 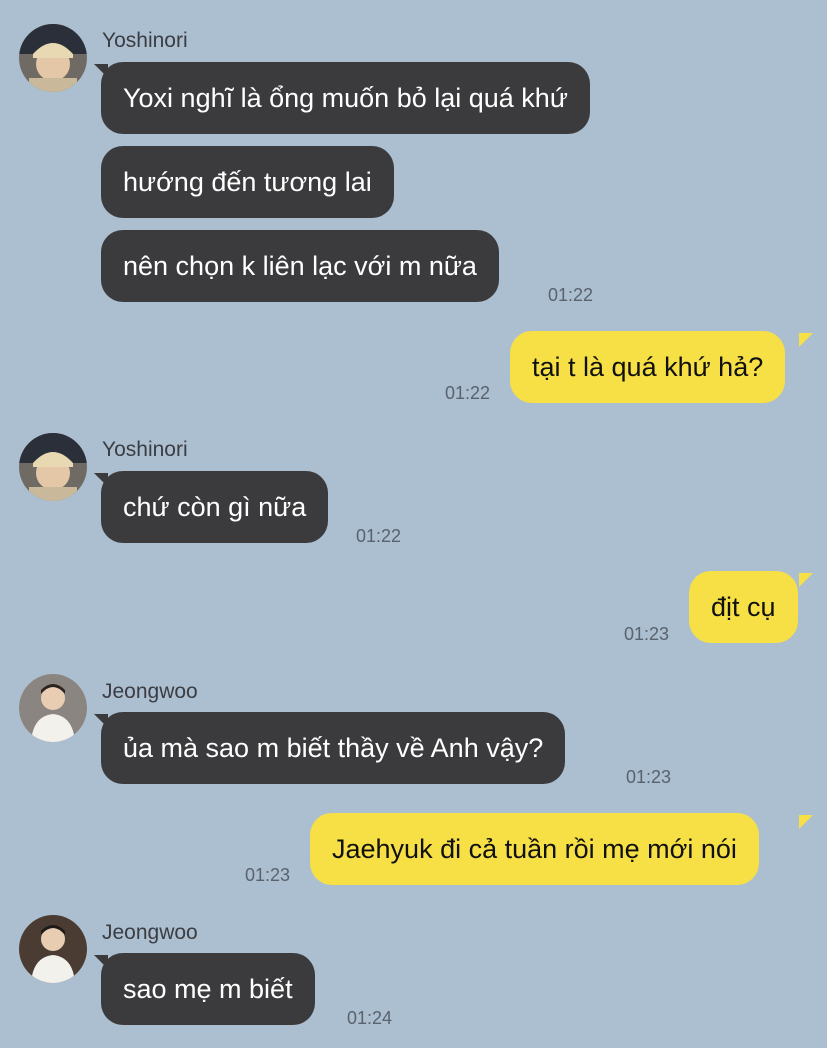 What do you see at coordinates (208, 989) in the screenshot?
I see `message-bubble: sao mẹ m biết` at bounding box center [208, 989].